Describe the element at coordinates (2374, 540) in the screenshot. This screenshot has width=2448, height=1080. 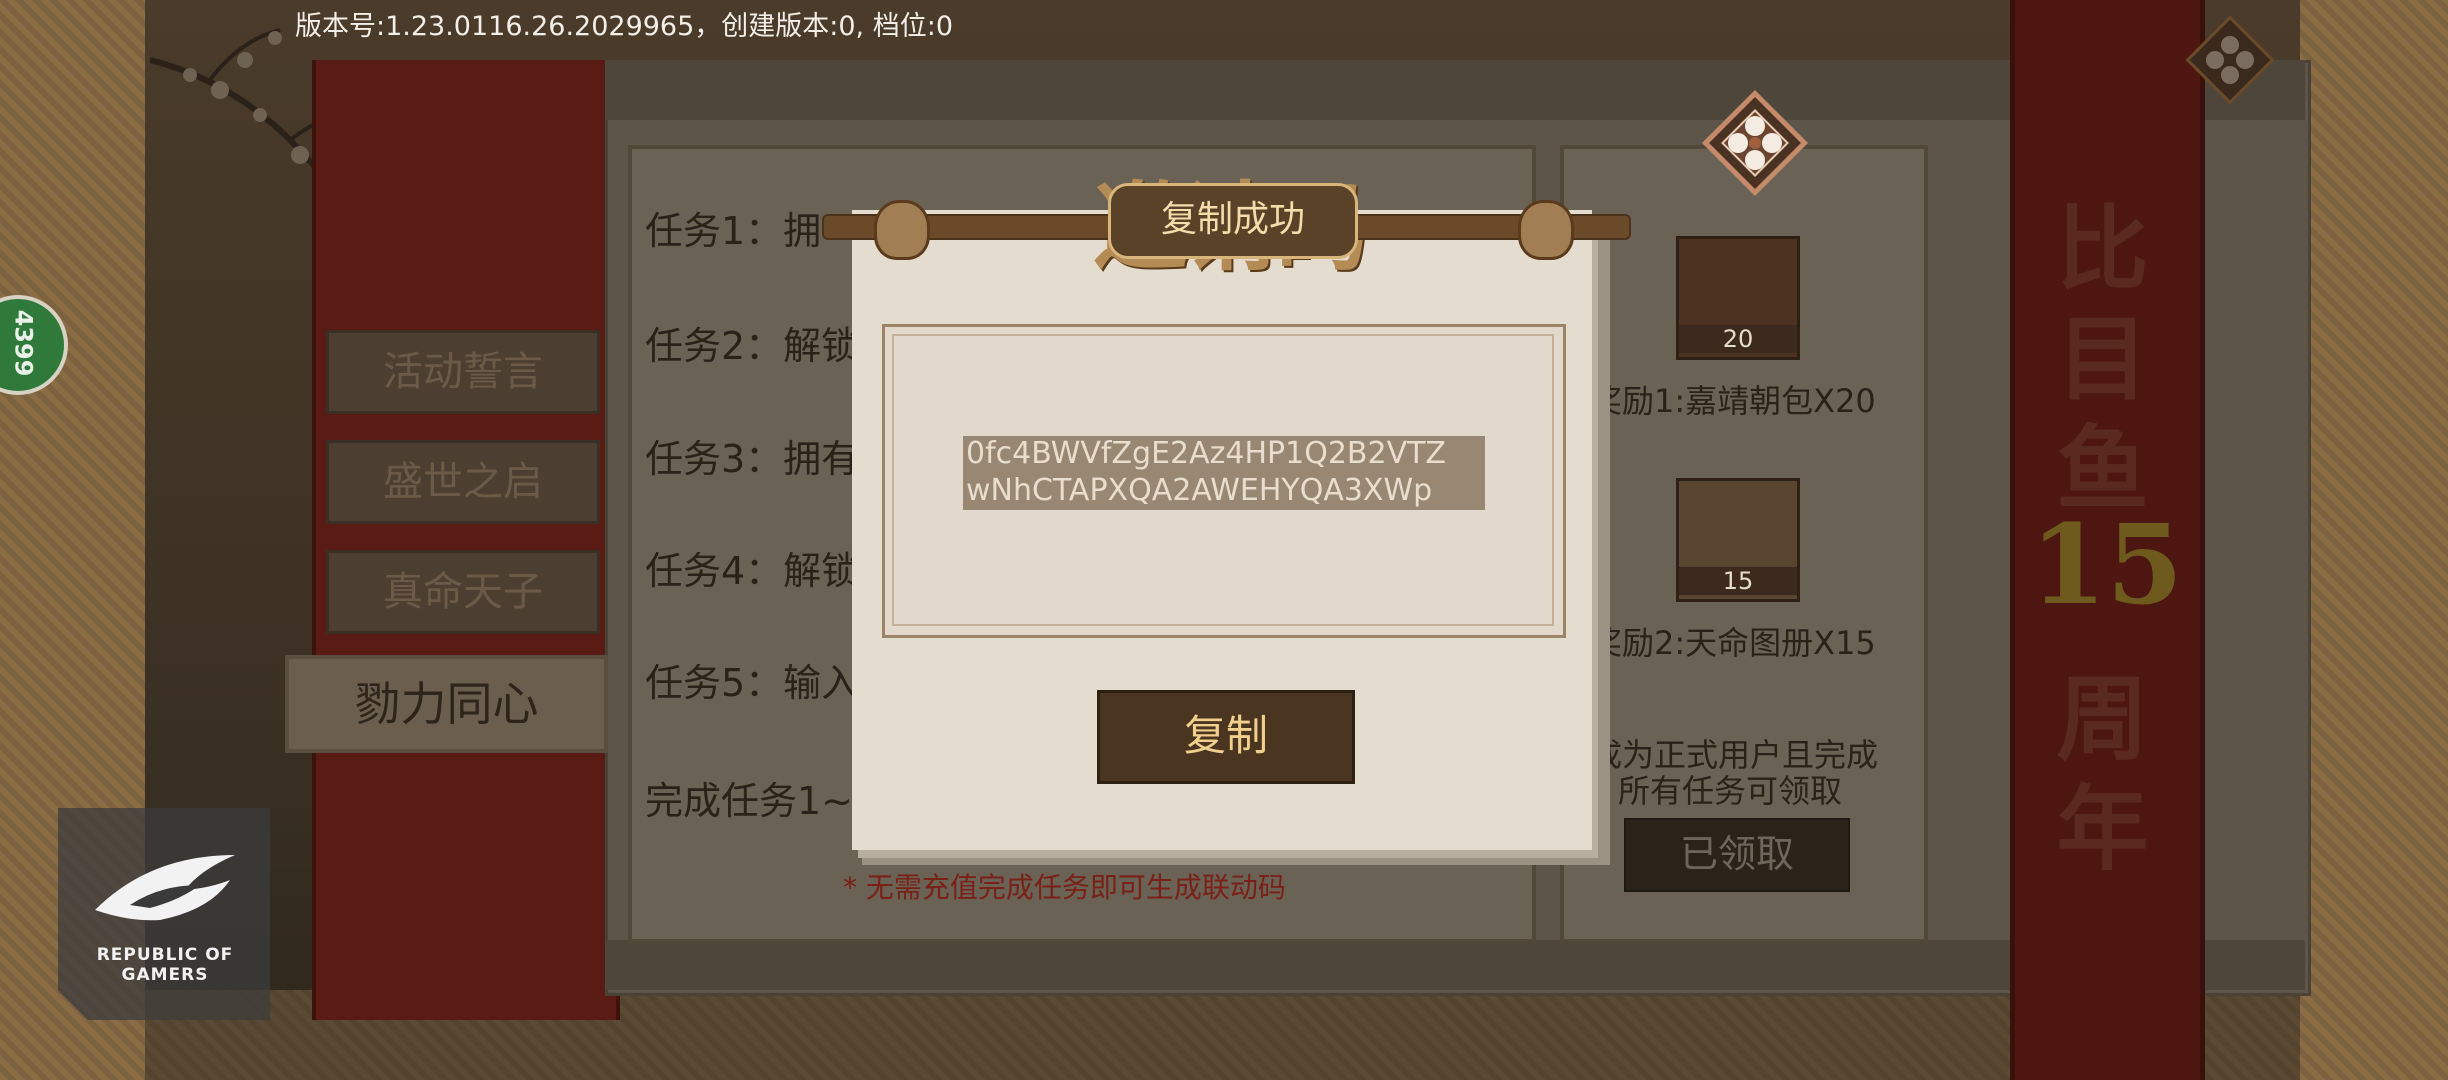
I see `right-pattern-border` at that location.